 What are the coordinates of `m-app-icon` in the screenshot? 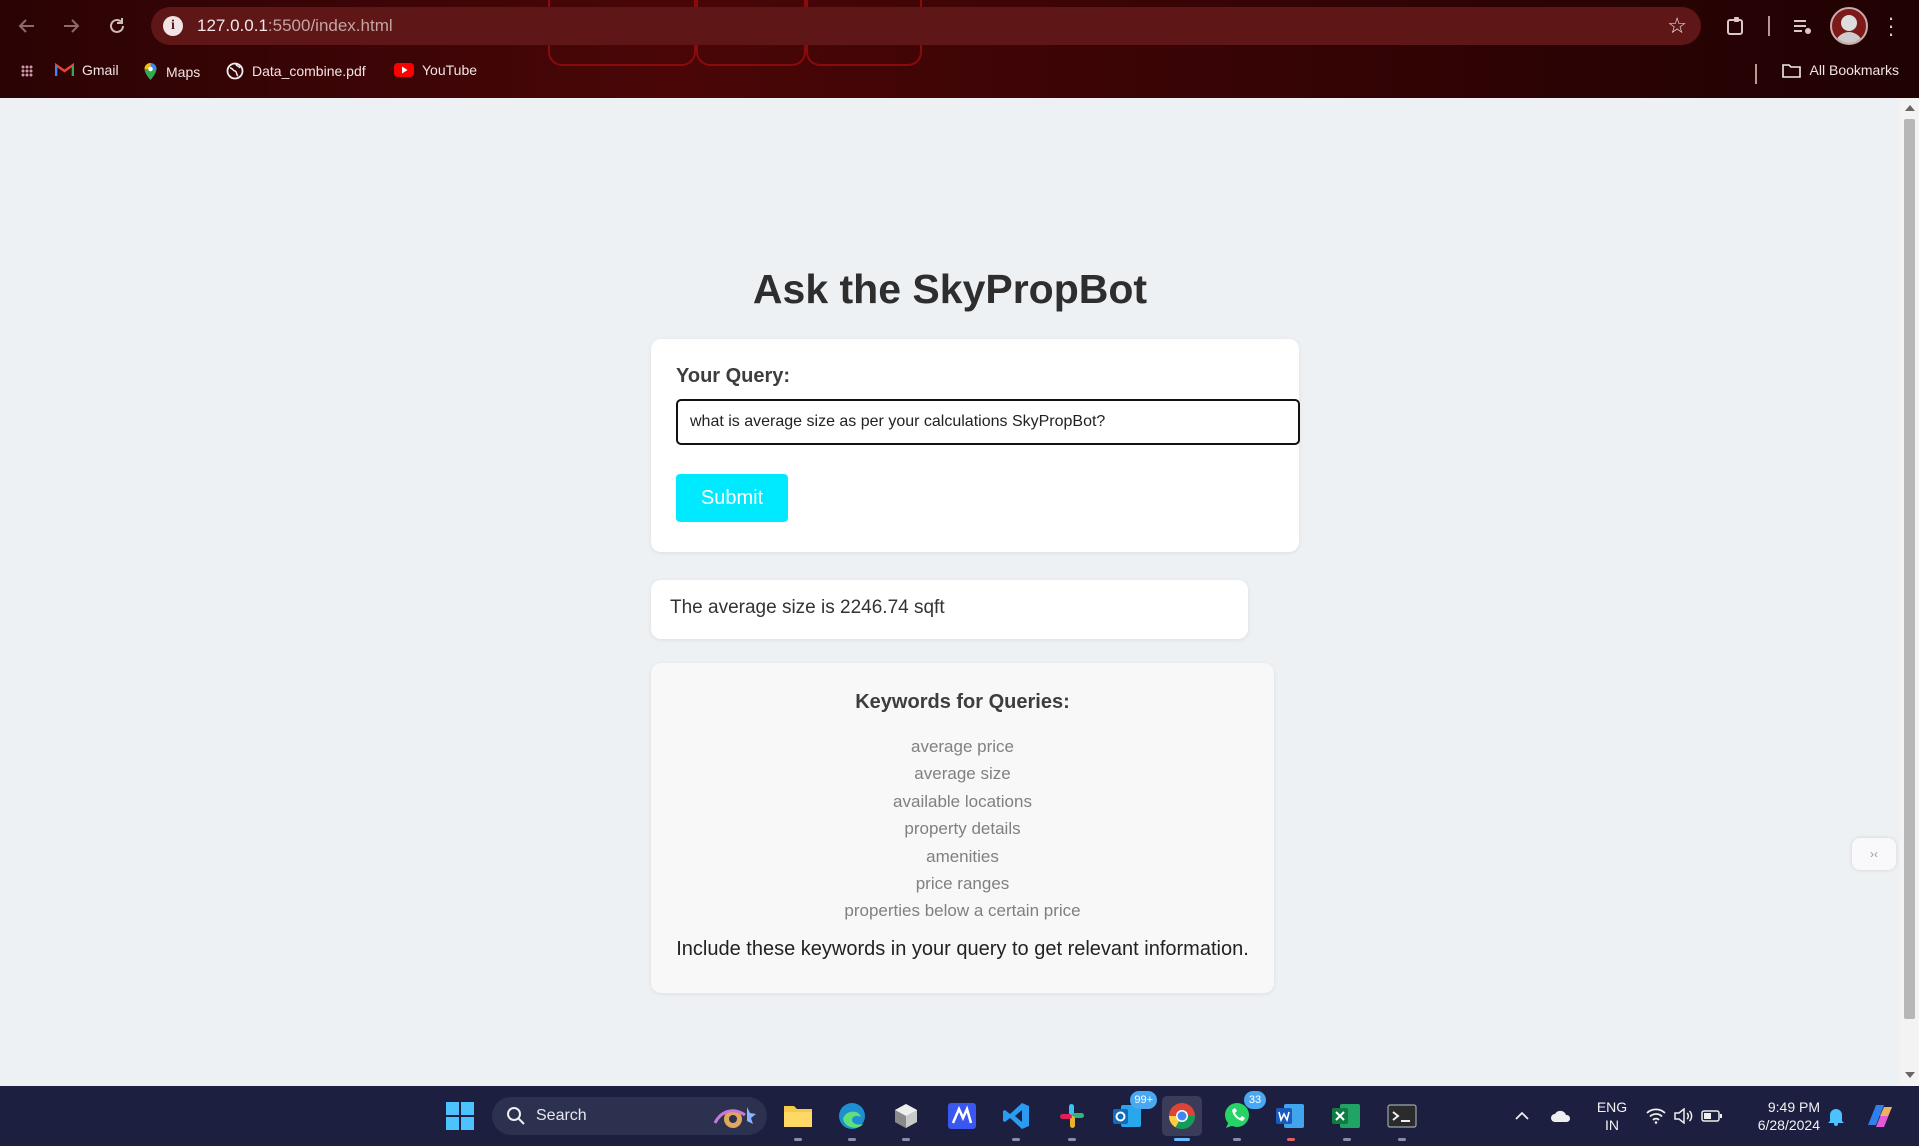 It's located at (962, 1116).